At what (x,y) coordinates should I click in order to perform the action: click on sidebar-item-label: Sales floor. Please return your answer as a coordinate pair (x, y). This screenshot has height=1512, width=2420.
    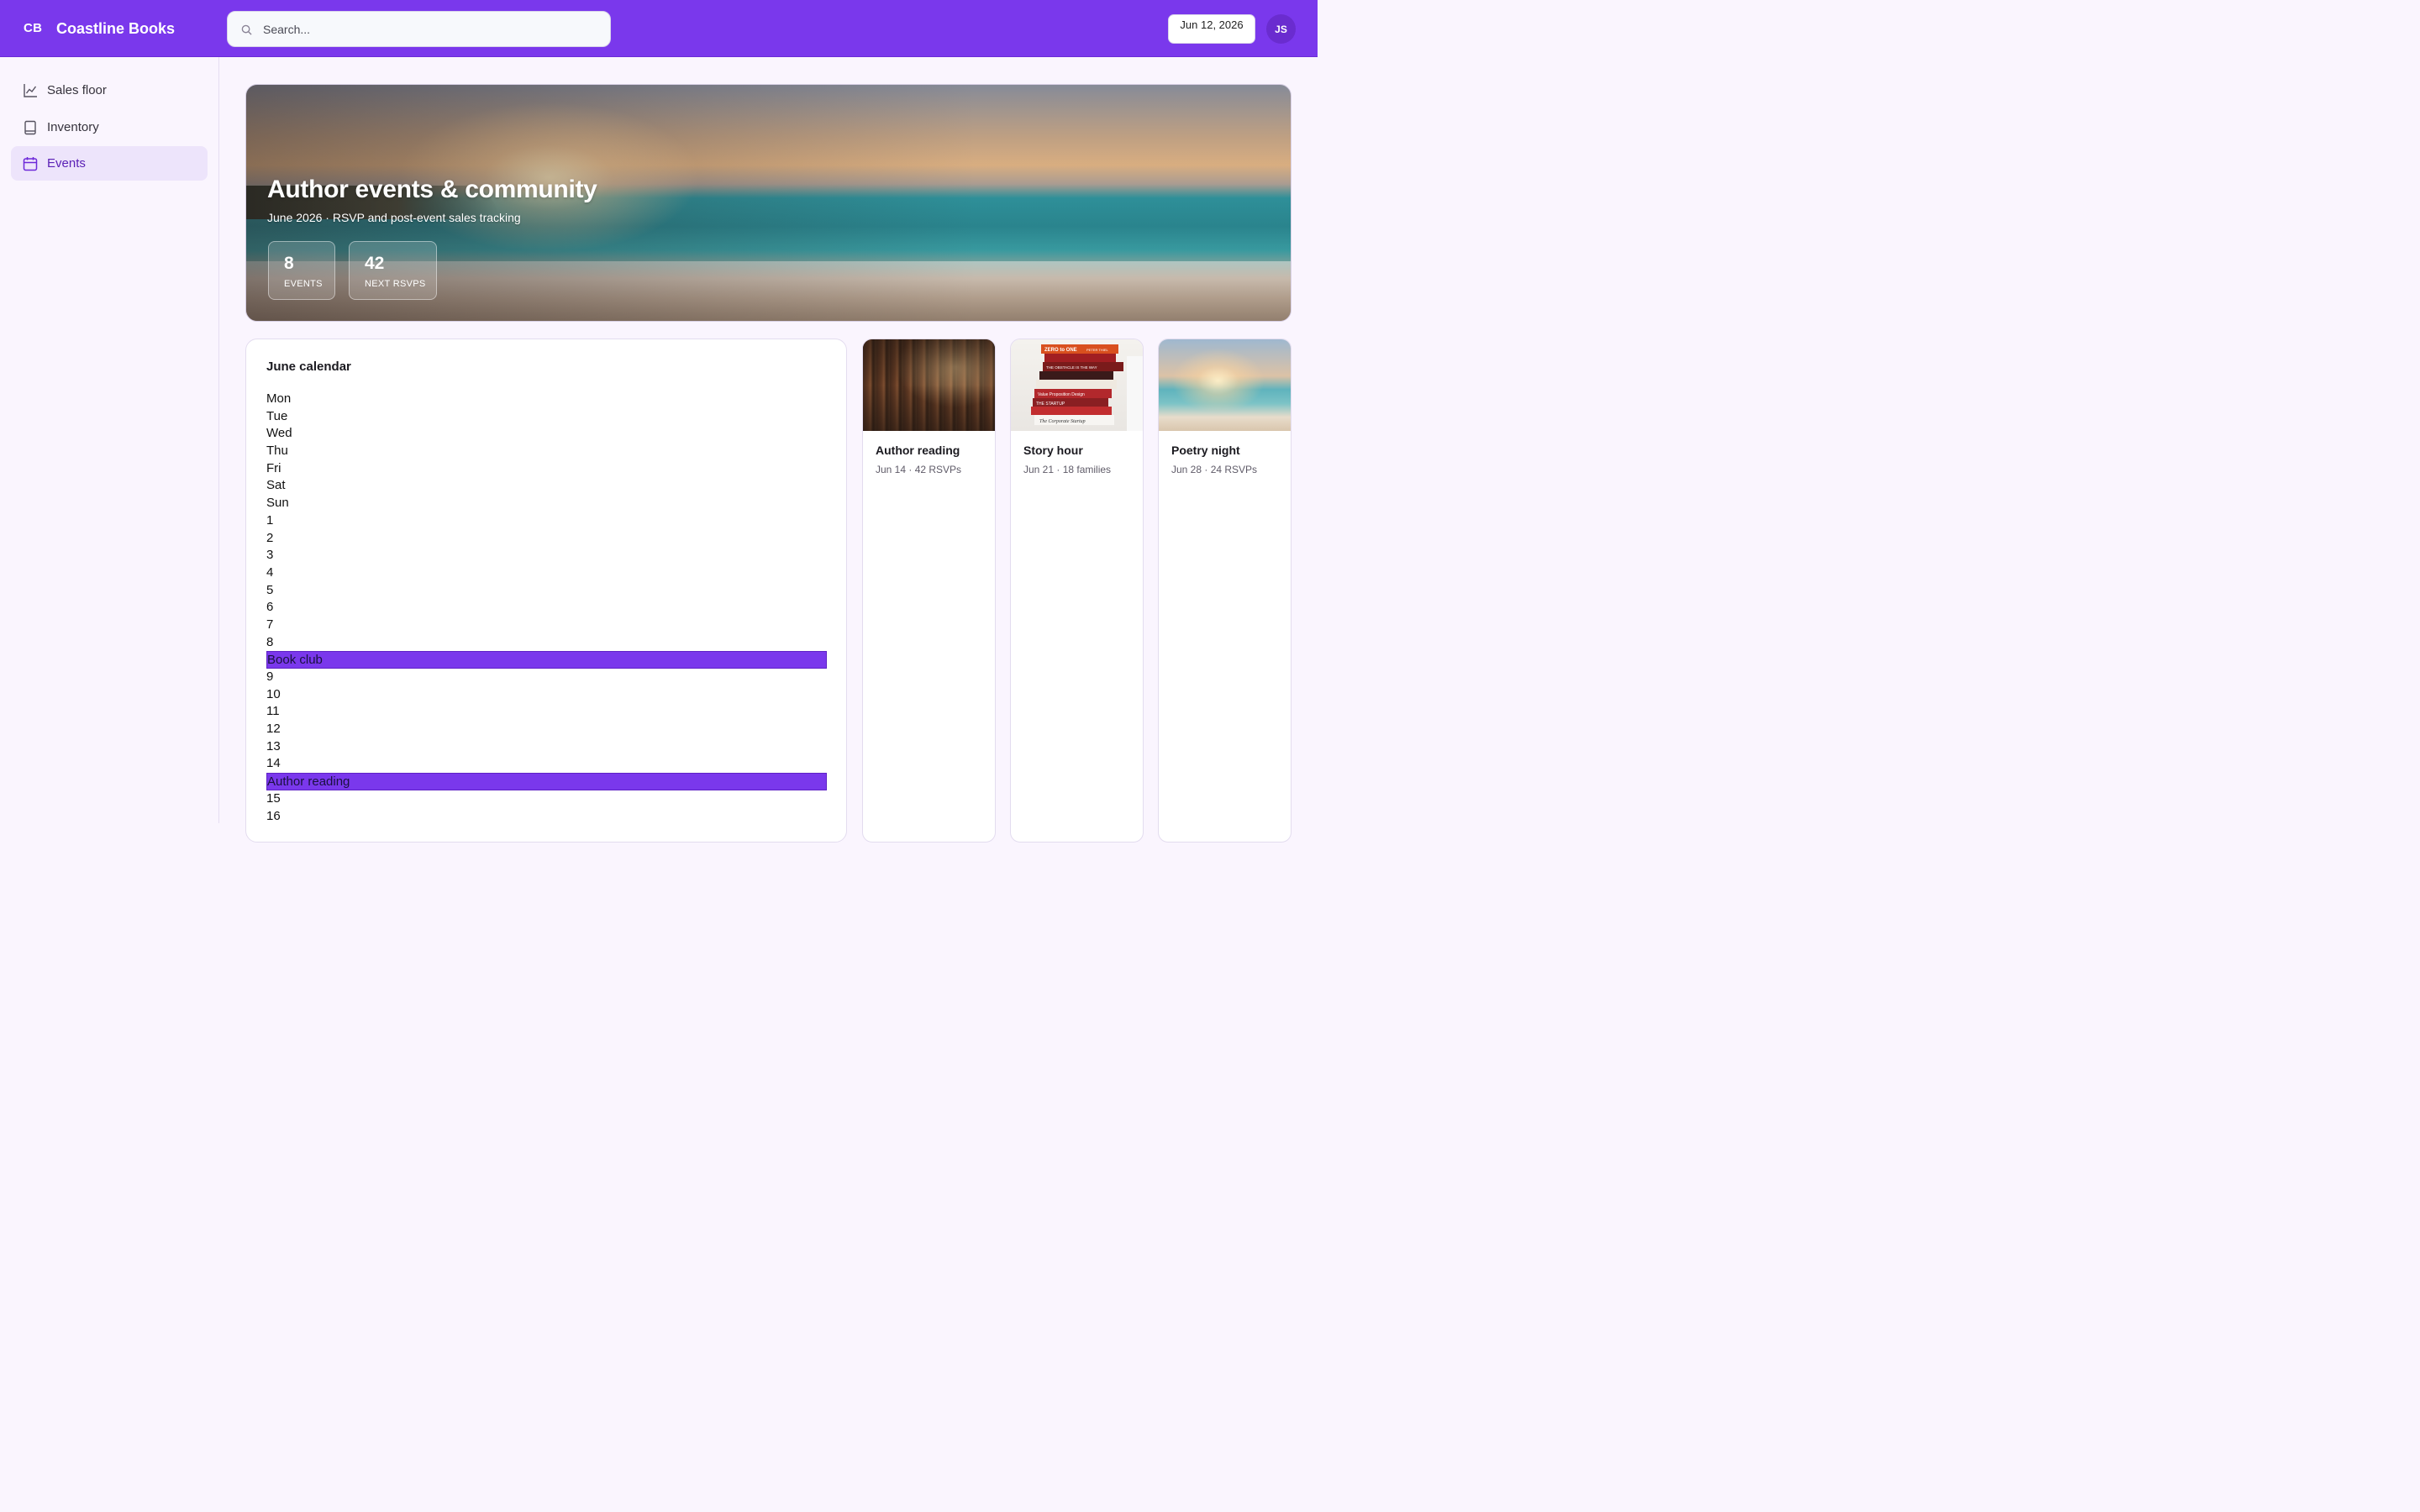
    Looking at the image, I should click on (77, 90).